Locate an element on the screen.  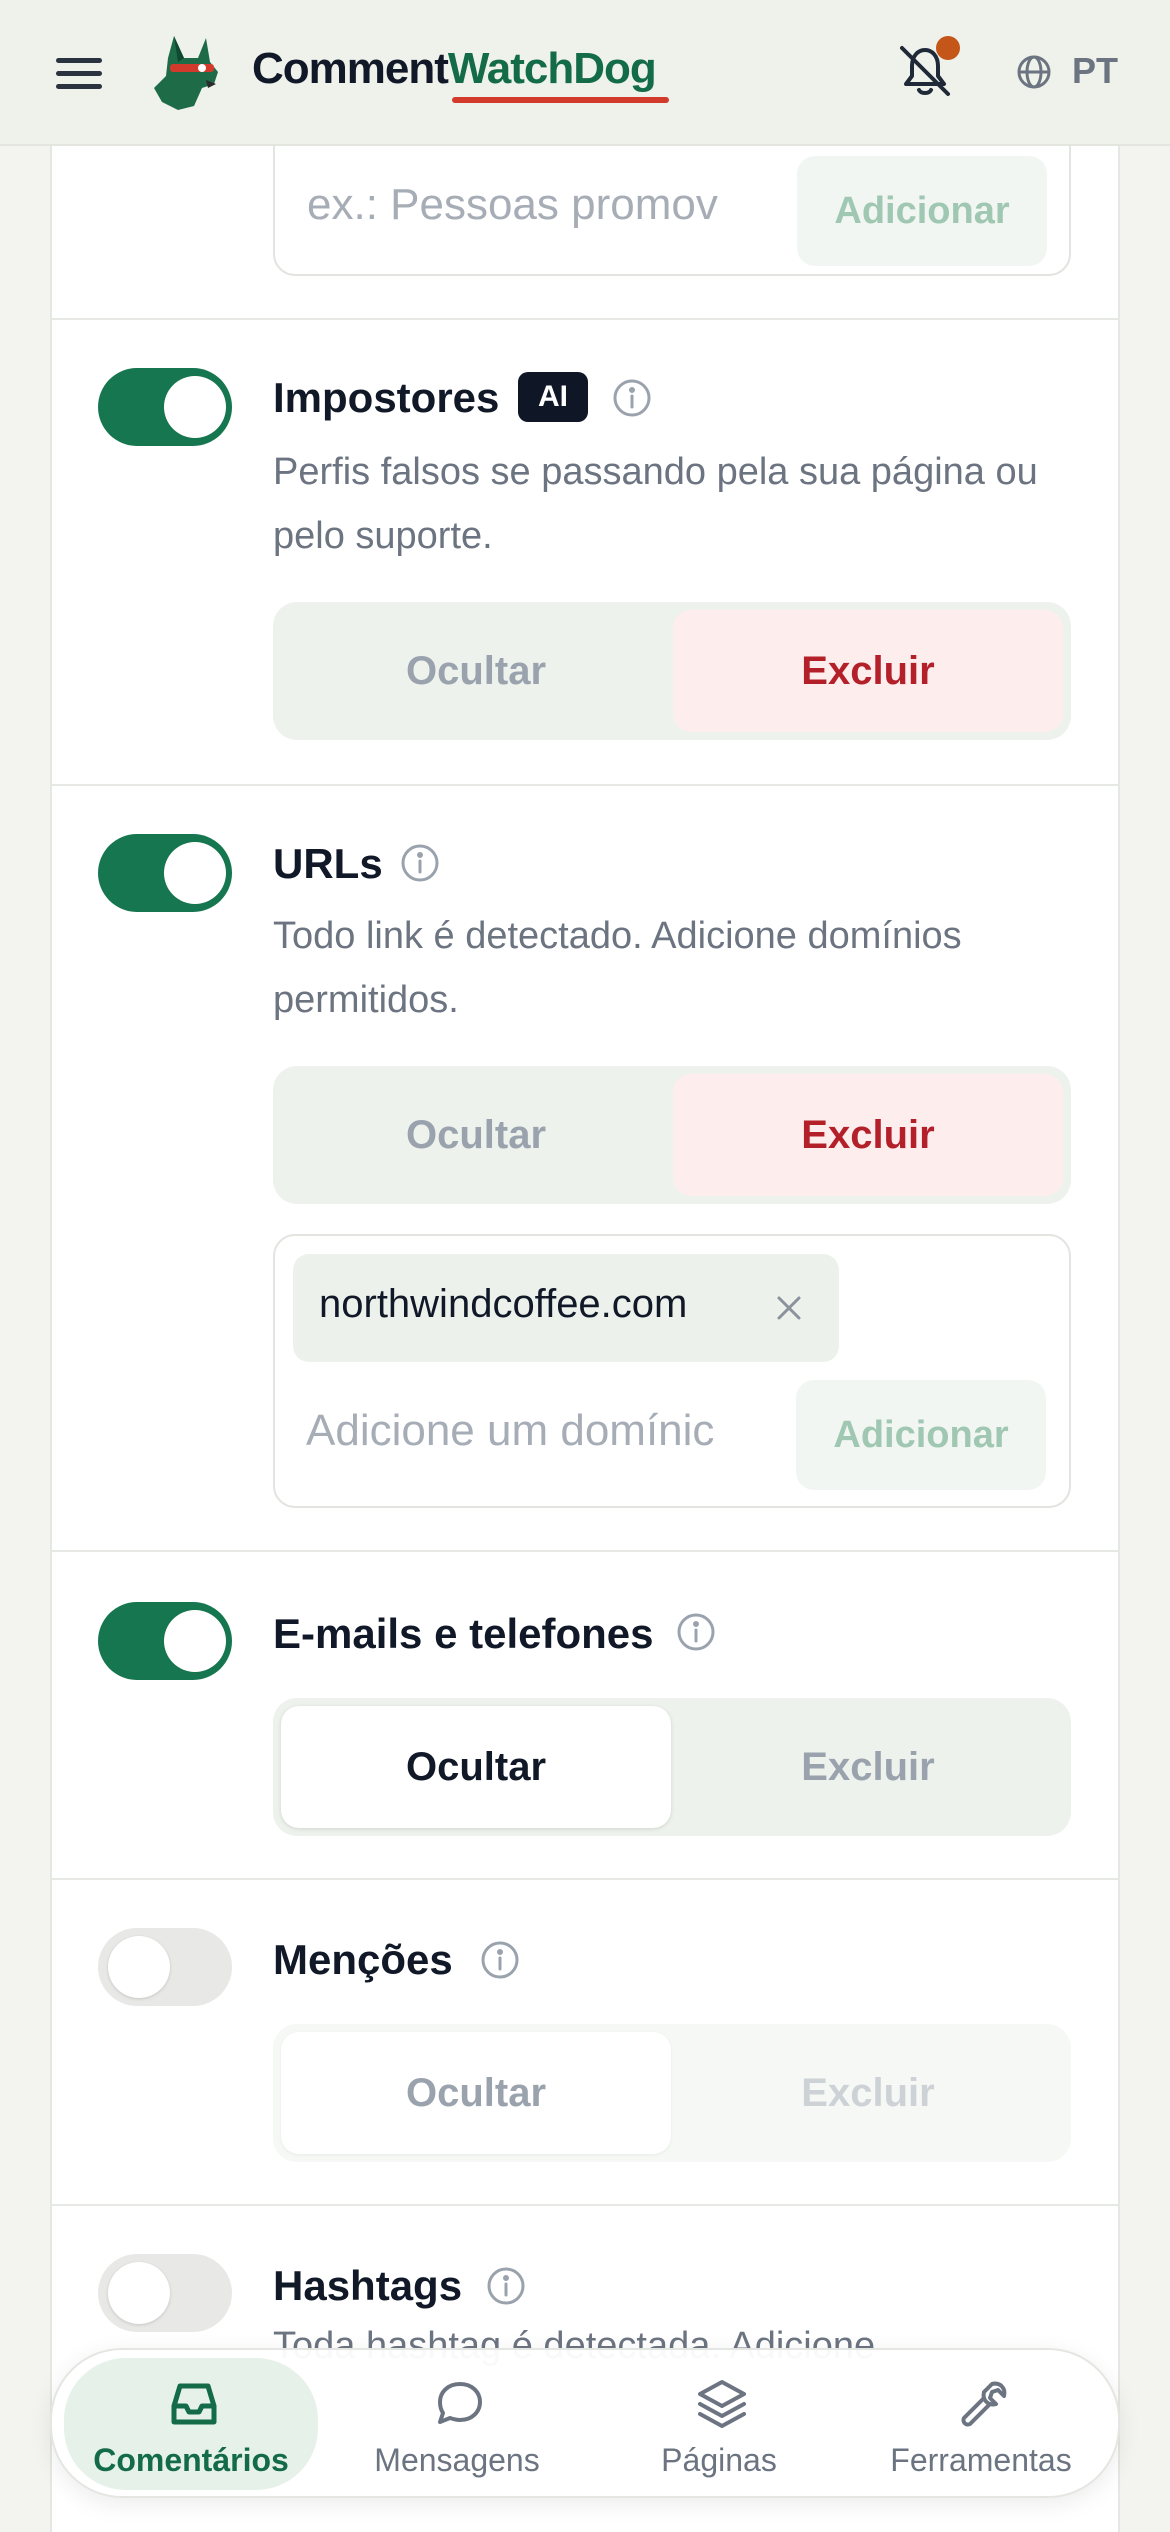
domain-tag: northwindcoffee.com is located at coordinates (566, 1308).